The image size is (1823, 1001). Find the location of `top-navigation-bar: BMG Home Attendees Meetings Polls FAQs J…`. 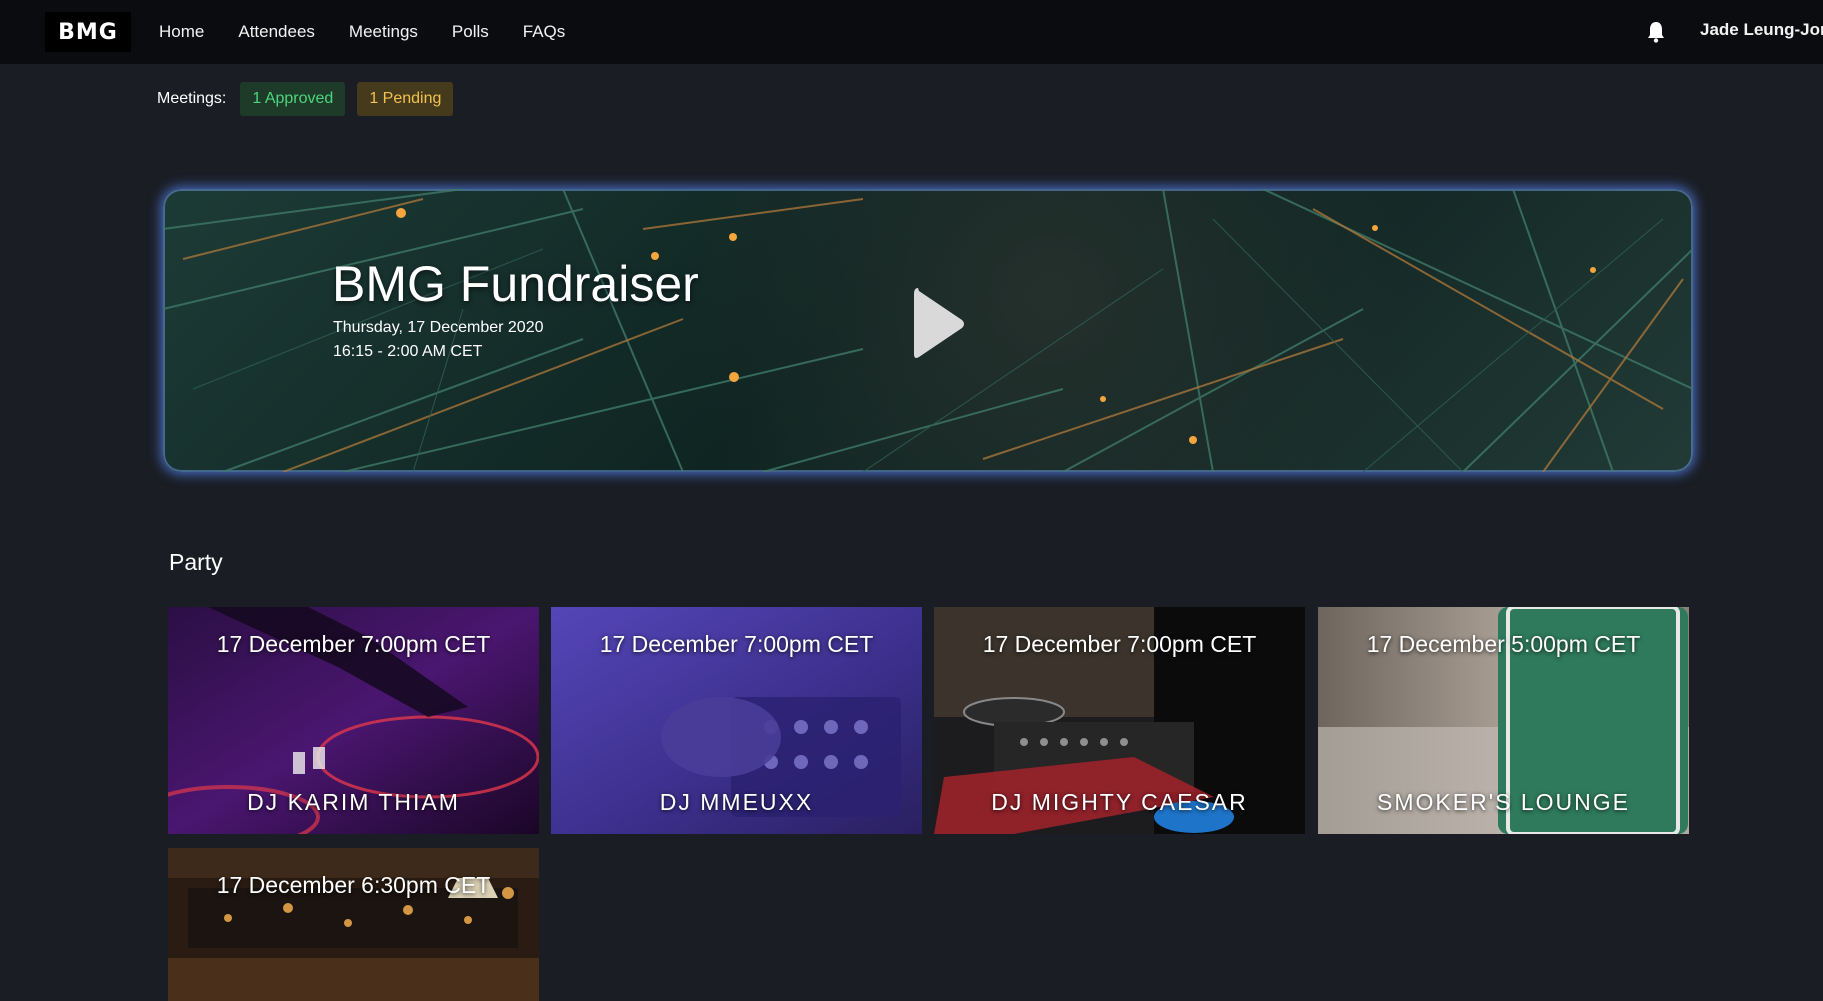

top-navigation-bar: BMG Home Attendees Meetings Polls FAQs J… is located at coordinates (911, 32).